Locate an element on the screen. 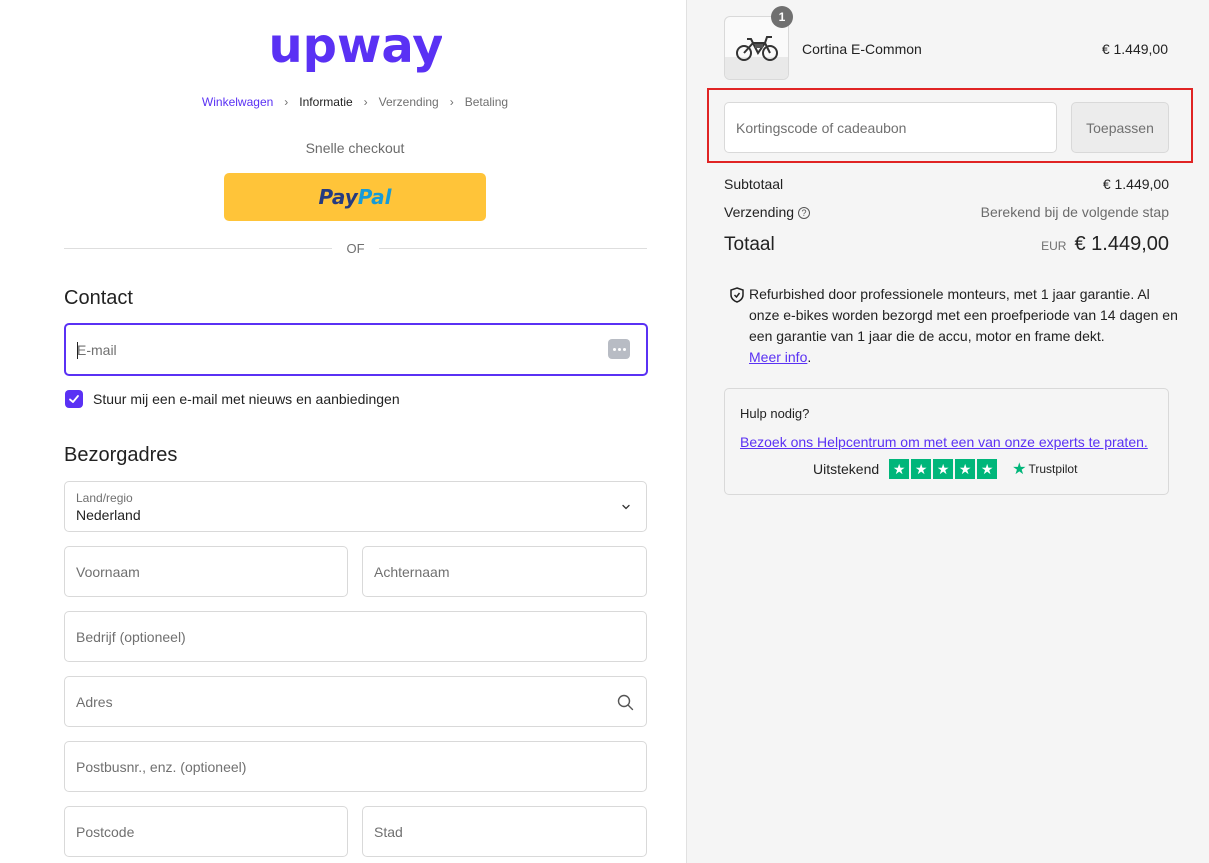 The image size is (1209, 863). last-name-field: Achternaam is located at coordinates (504, 571).